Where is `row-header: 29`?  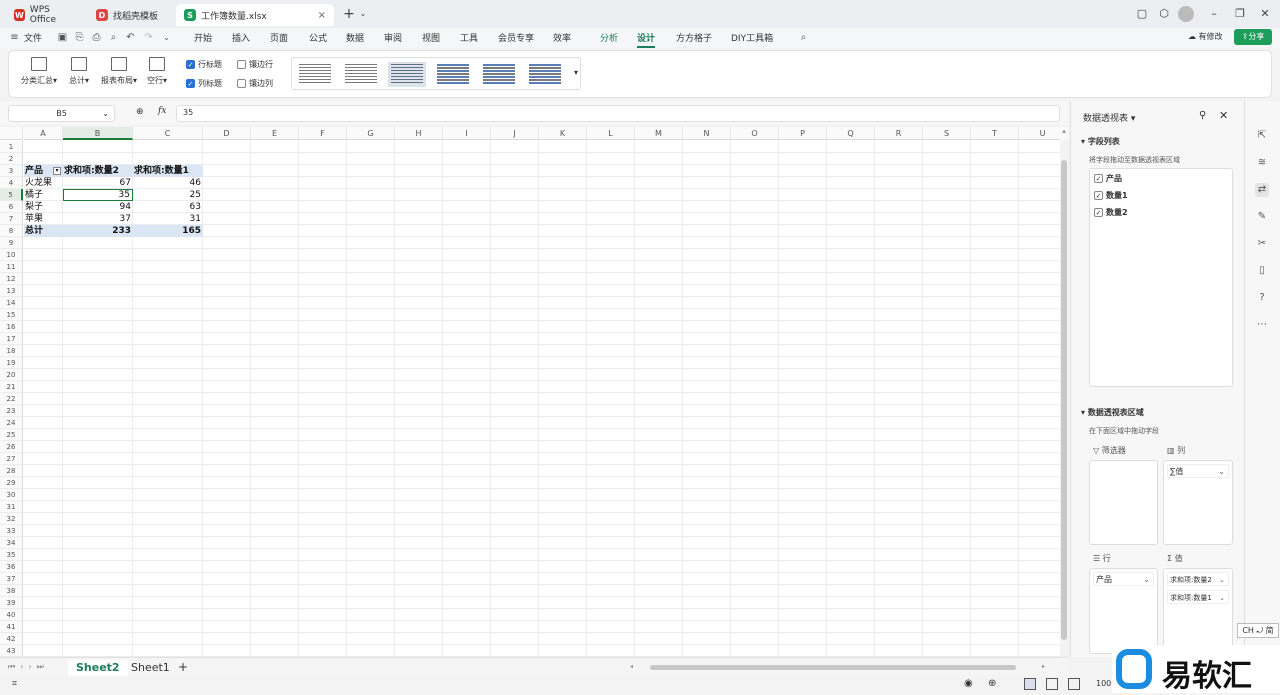
row-header: 29 is located at coordinates (11, 483).